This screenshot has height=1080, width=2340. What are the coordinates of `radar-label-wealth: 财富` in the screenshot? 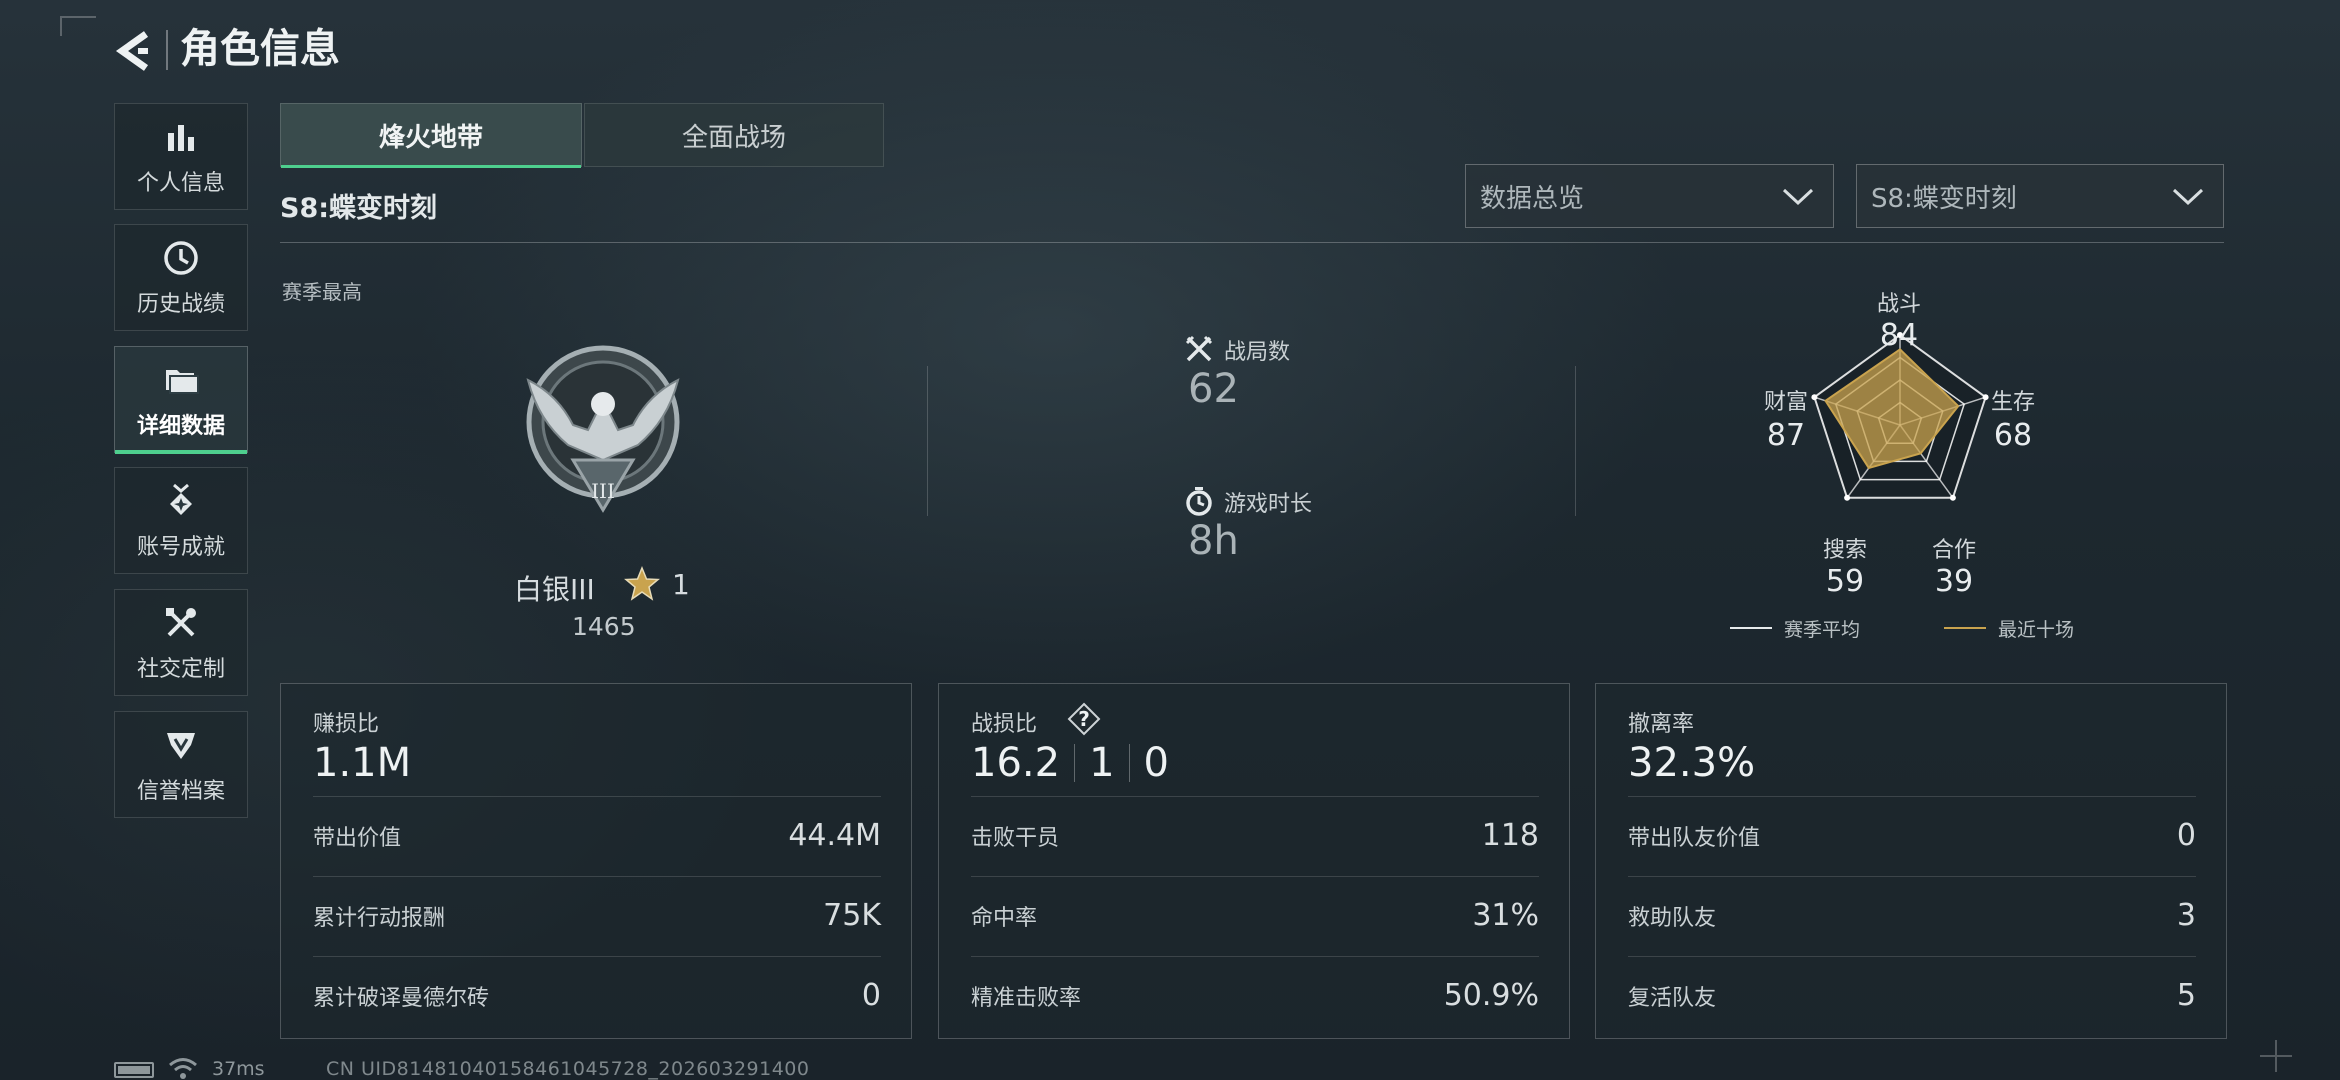 It's located at (1785, 402).